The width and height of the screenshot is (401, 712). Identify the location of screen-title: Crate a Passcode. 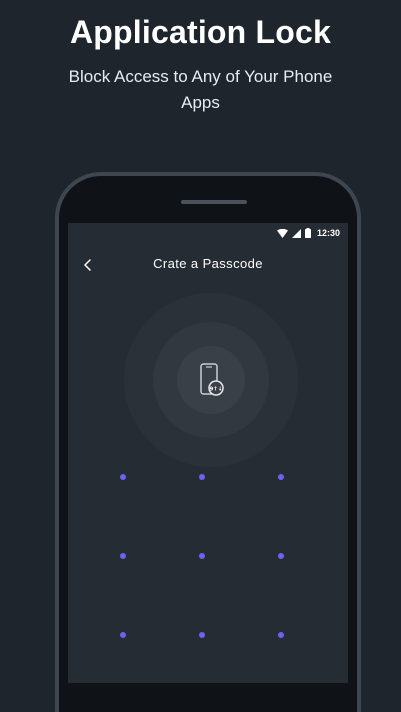
(208, 263).